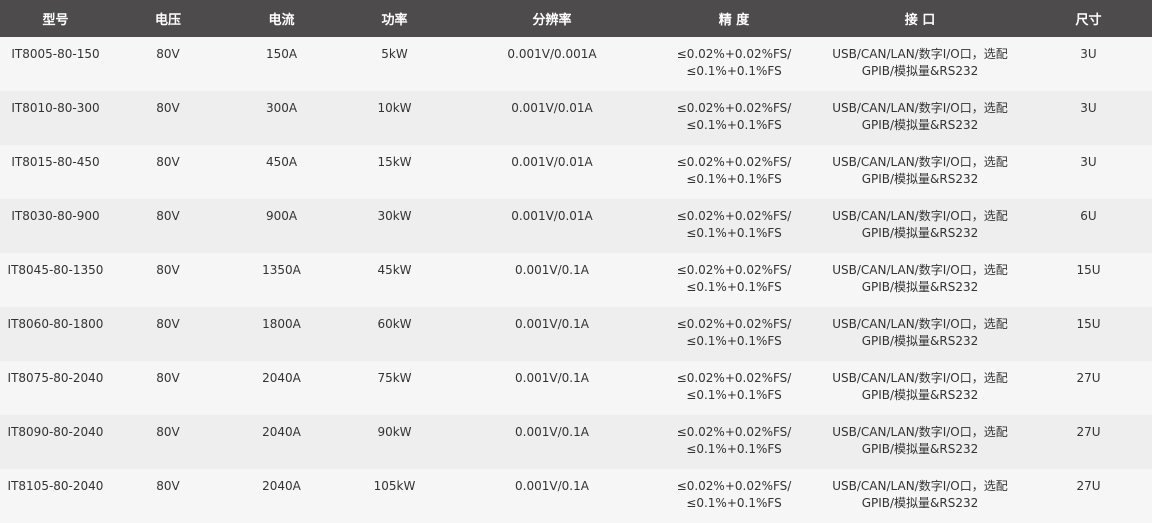 The image size is (1152, 523). I want to click on cell-size: 6U, so click(1088, 216).